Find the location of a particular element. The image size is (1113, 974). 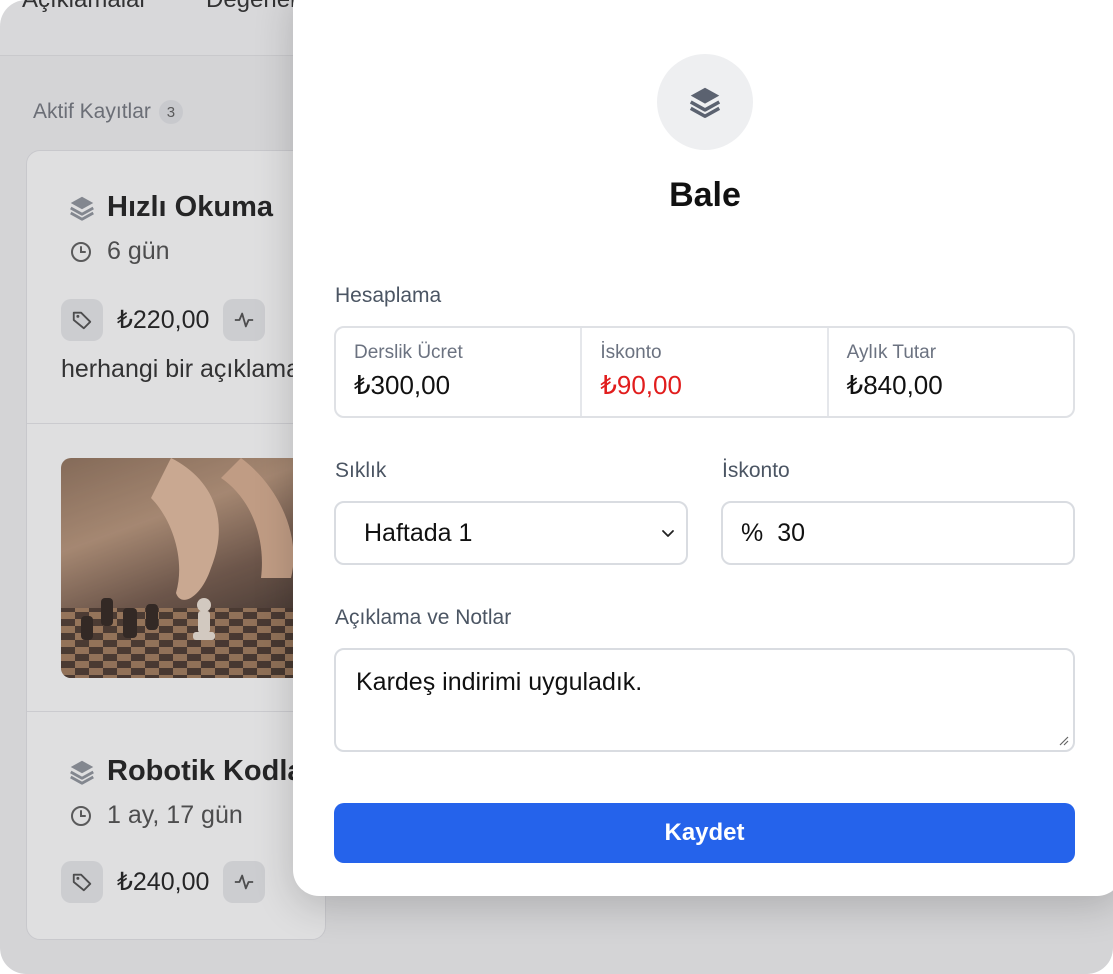

resize-handle-icon is located at coordinates (1063, 740).